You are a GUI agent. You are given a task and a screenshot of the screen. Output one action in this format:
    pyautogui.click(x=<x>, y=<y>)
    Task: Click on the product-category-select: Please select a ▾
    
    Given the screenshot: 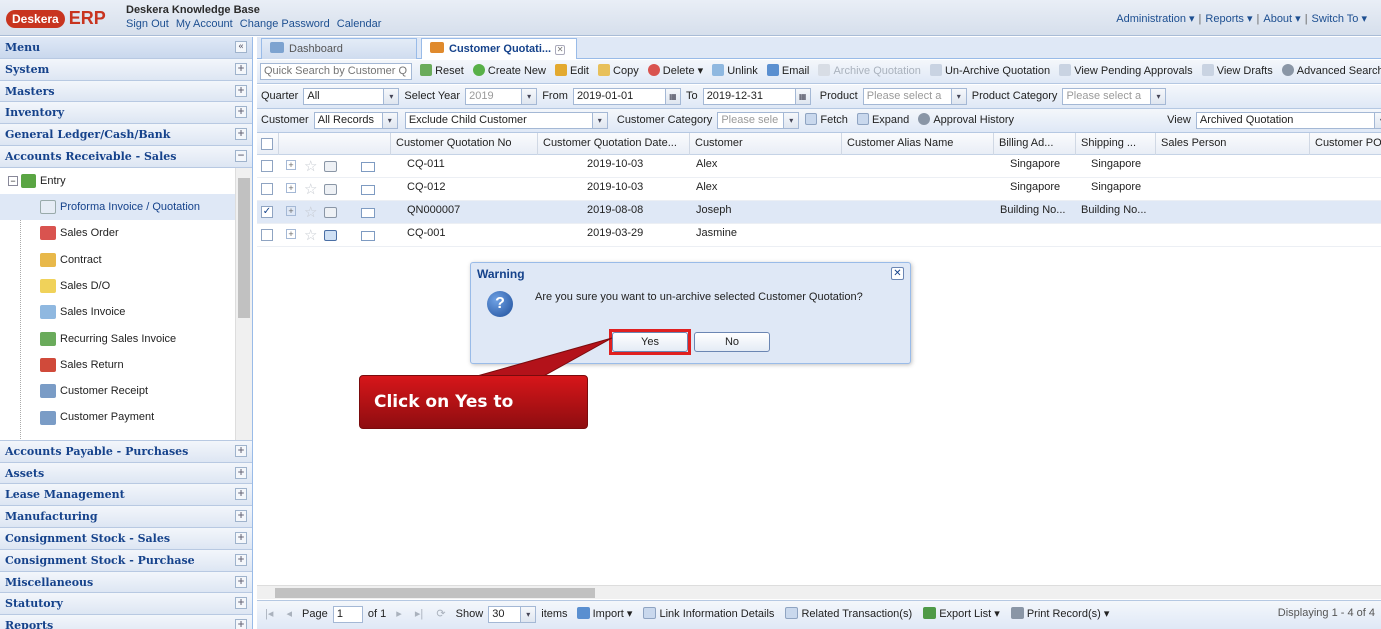 What is the action you would take?
    pyautogui.click(x=1114, y=96)
    